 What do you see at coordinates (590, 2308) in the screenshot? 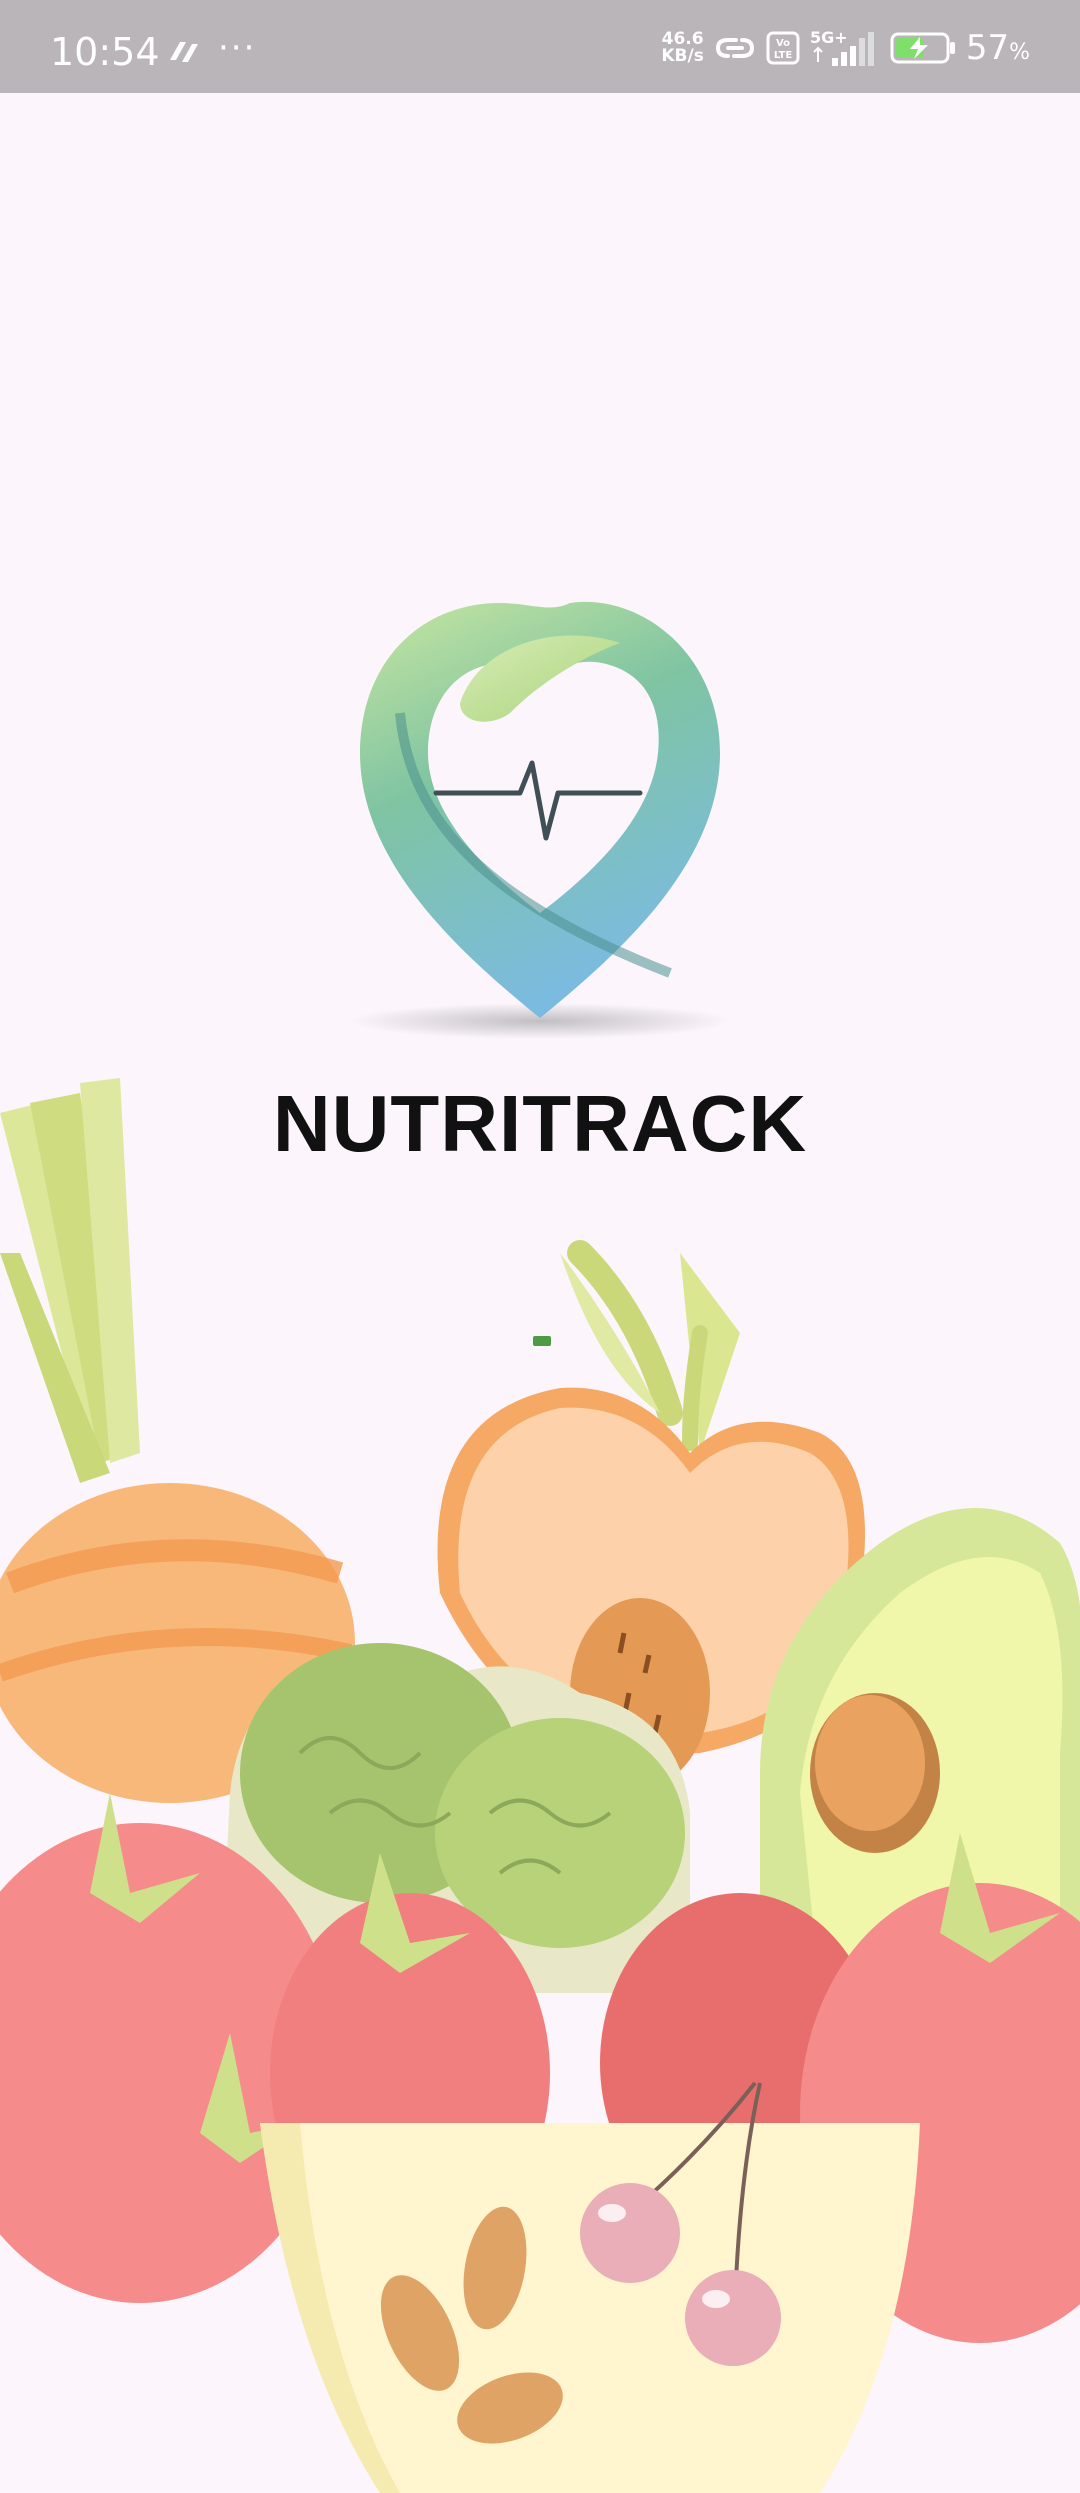
I see `bowl-icon` at bounding box center [590, 2308].